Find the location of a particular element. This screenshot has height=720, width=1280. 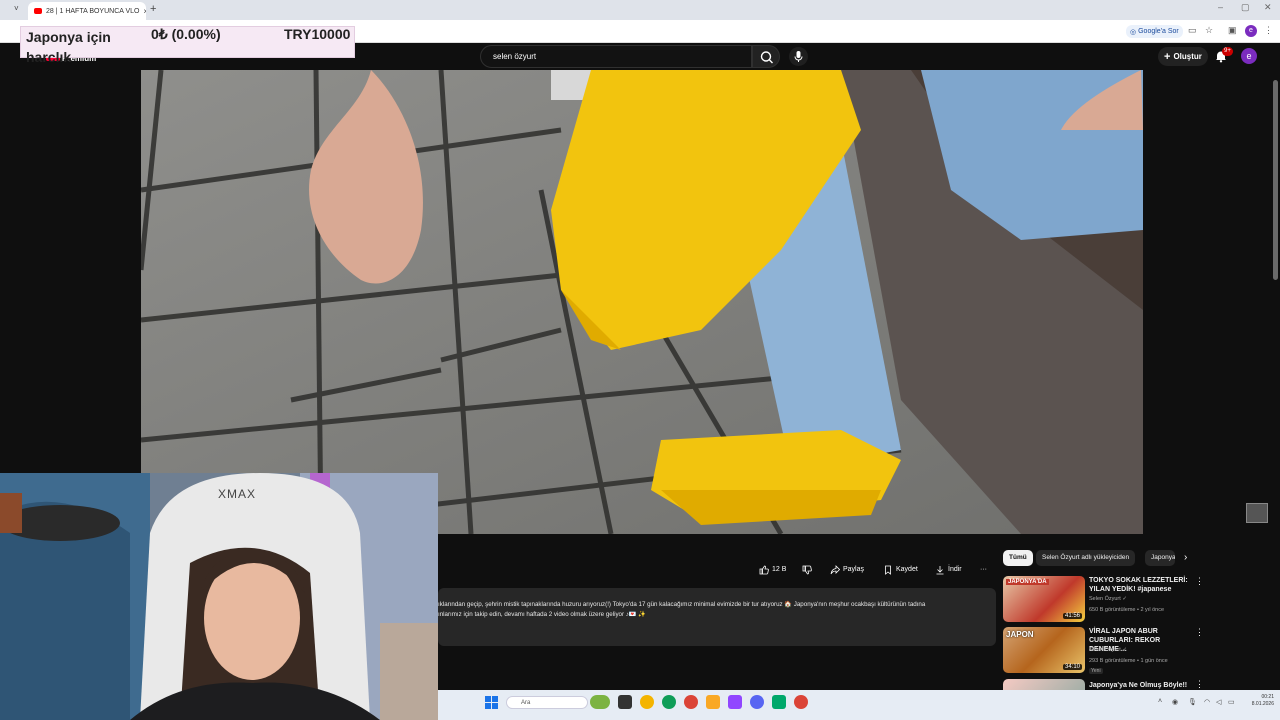

webcam-frame: XMAX is located at coordinates (219, 596).